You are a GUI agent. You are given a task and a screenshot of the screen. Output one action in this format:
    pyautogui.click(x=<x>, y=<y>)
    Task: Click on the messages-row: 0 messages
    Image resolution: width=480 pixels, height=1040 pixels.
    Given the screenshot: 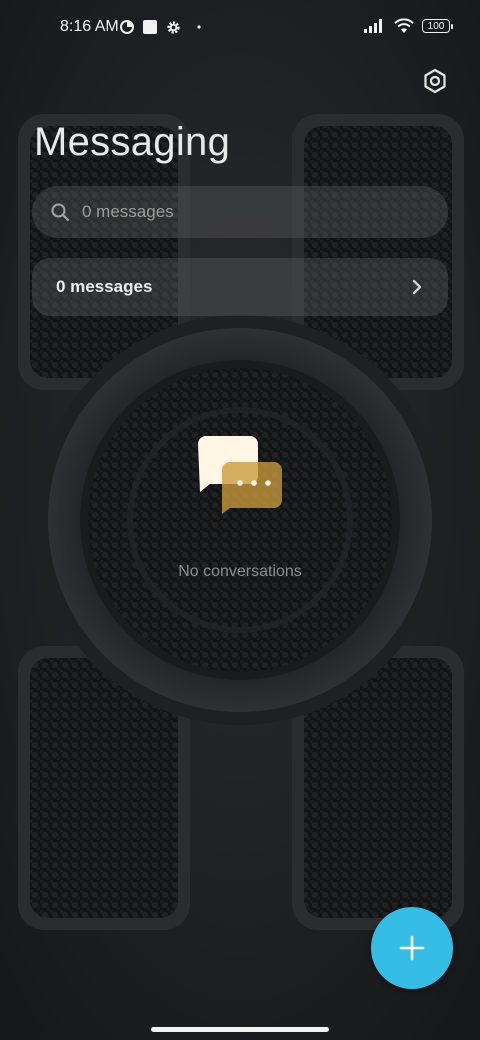 What is the action you would take?
    pyautogui.click(x=240, y=287)
    